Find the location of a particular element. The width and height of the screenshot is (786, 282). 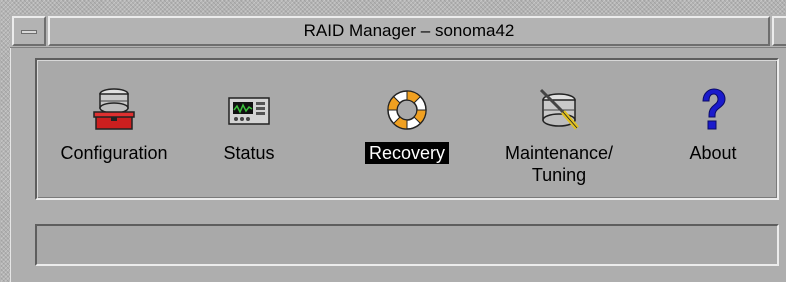

window-maximize-button is located at coordinates (779, 31).